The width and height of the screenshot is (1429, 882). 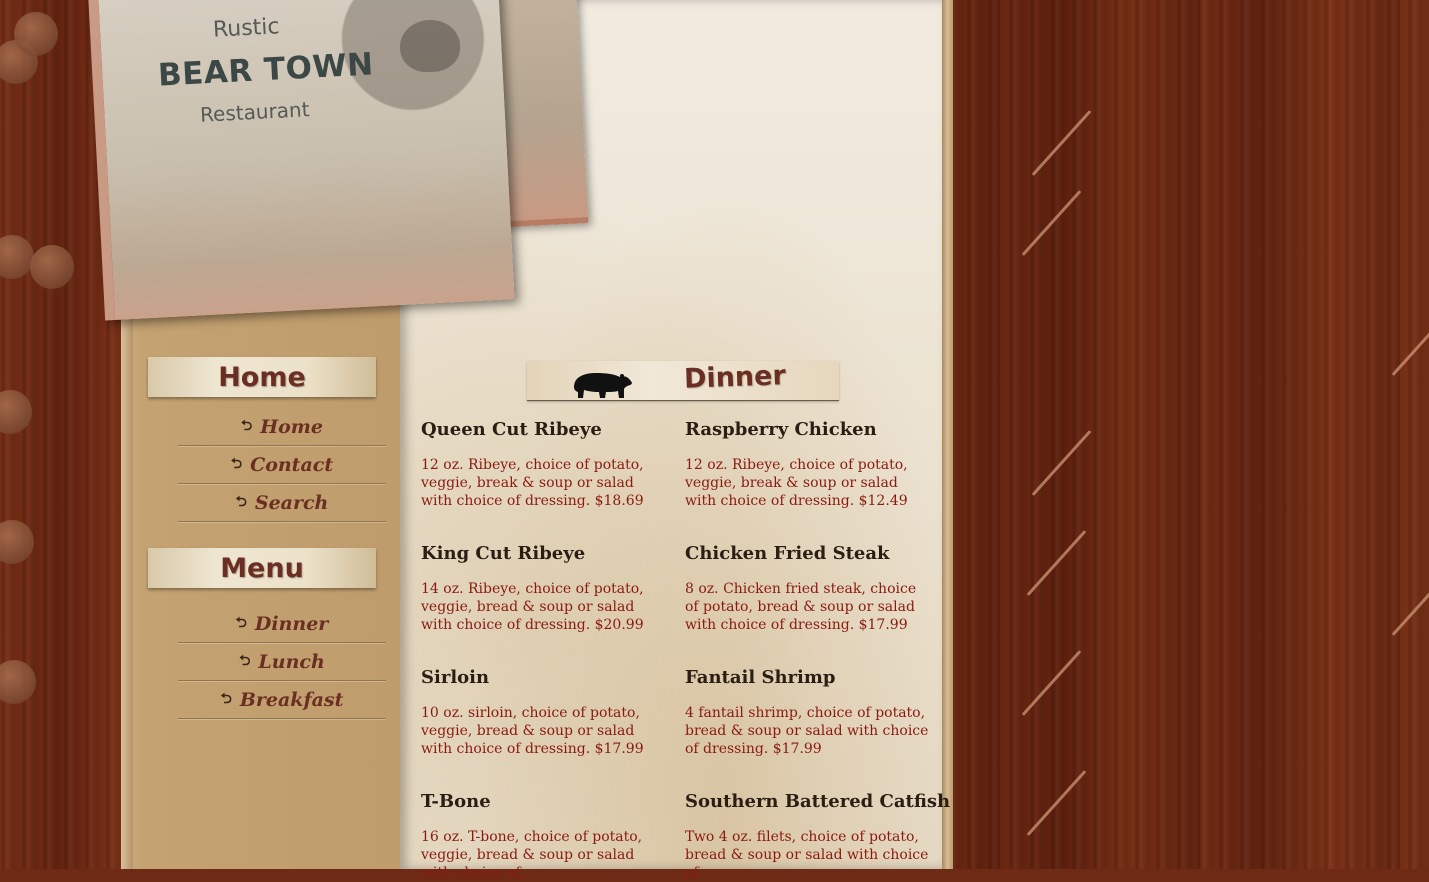 I want to click on menu-section-header: Menu, so click(x=262, y=568).